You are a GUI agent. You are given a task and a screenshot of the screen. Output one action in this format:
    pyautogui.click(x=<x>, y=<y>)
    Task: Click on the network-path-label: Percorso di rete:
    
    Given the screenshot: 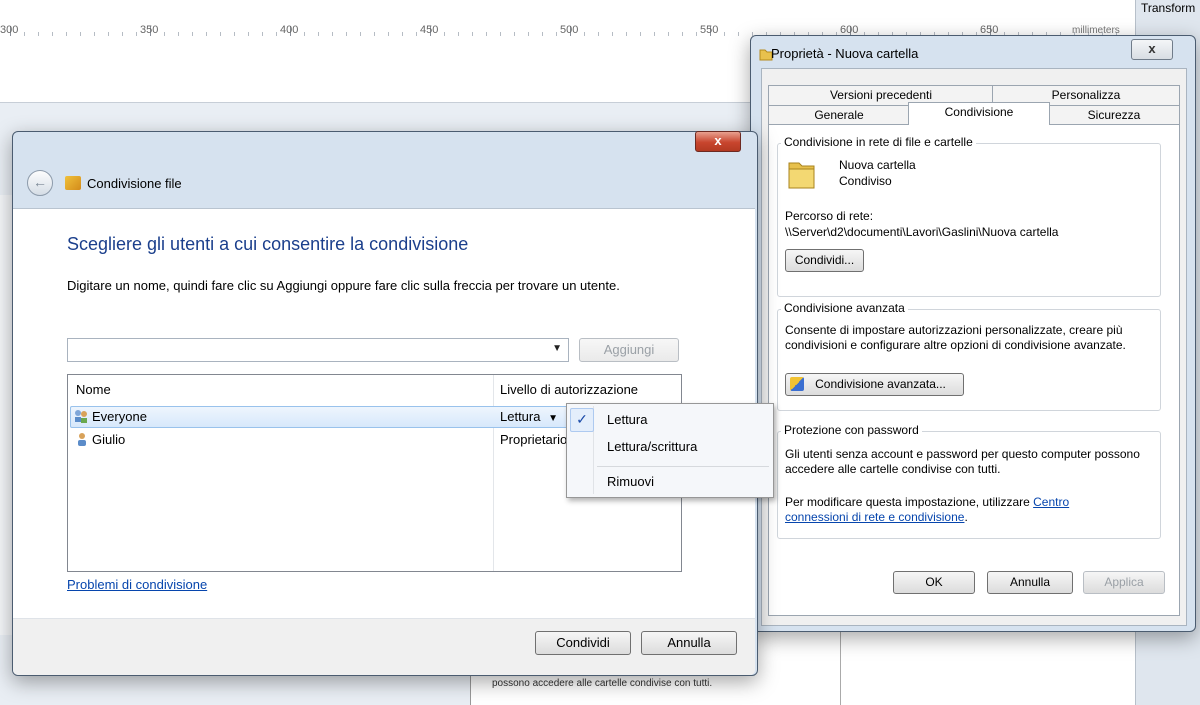 What is the action you would take?
    pyautogui.click(x=829, y=216)
    